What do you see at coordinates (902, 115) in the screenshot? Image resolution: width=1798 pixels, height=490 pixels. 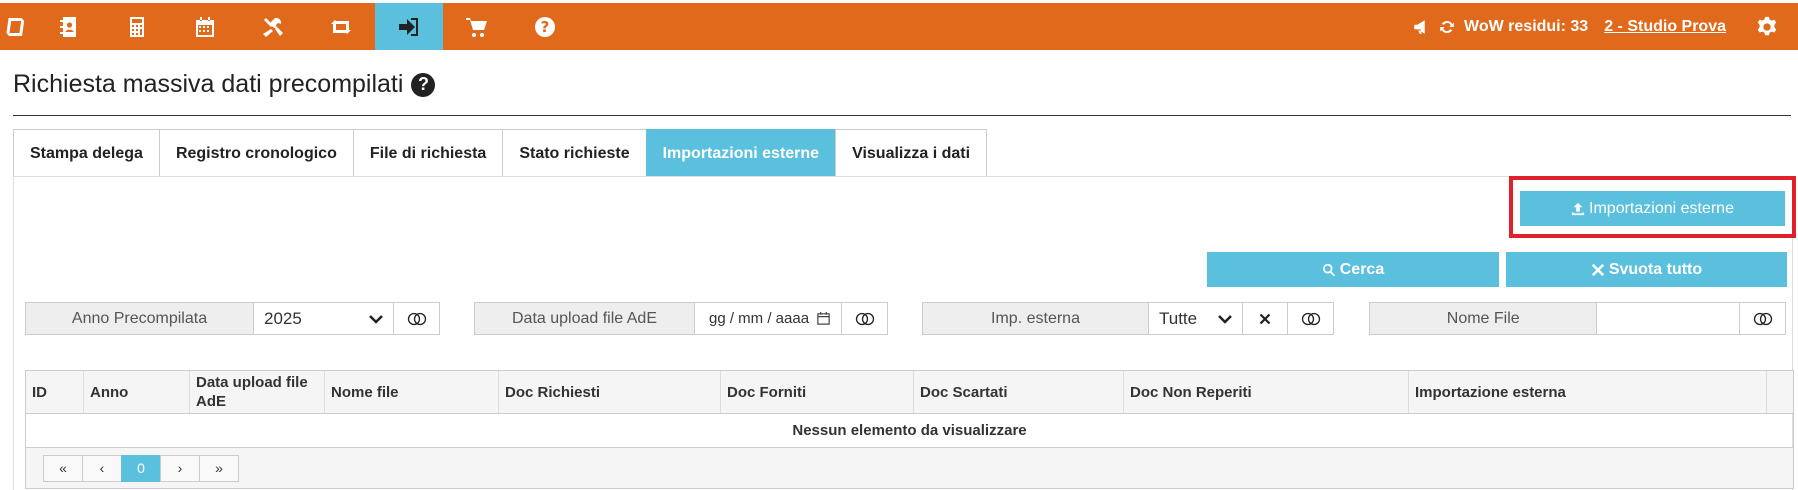 I see `title-divider` at bounding box center [902, 115].